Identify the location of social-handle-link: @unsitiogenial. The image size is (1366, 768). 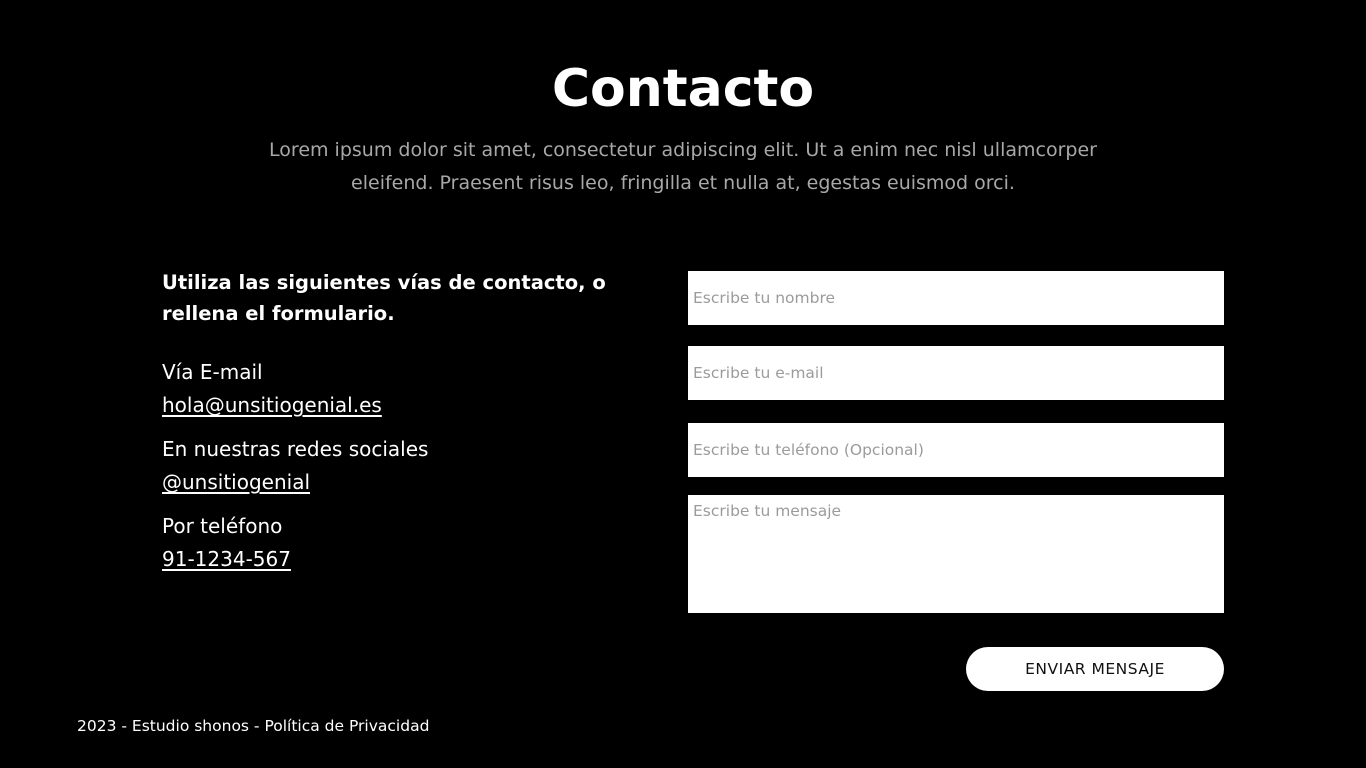
(236, 482).